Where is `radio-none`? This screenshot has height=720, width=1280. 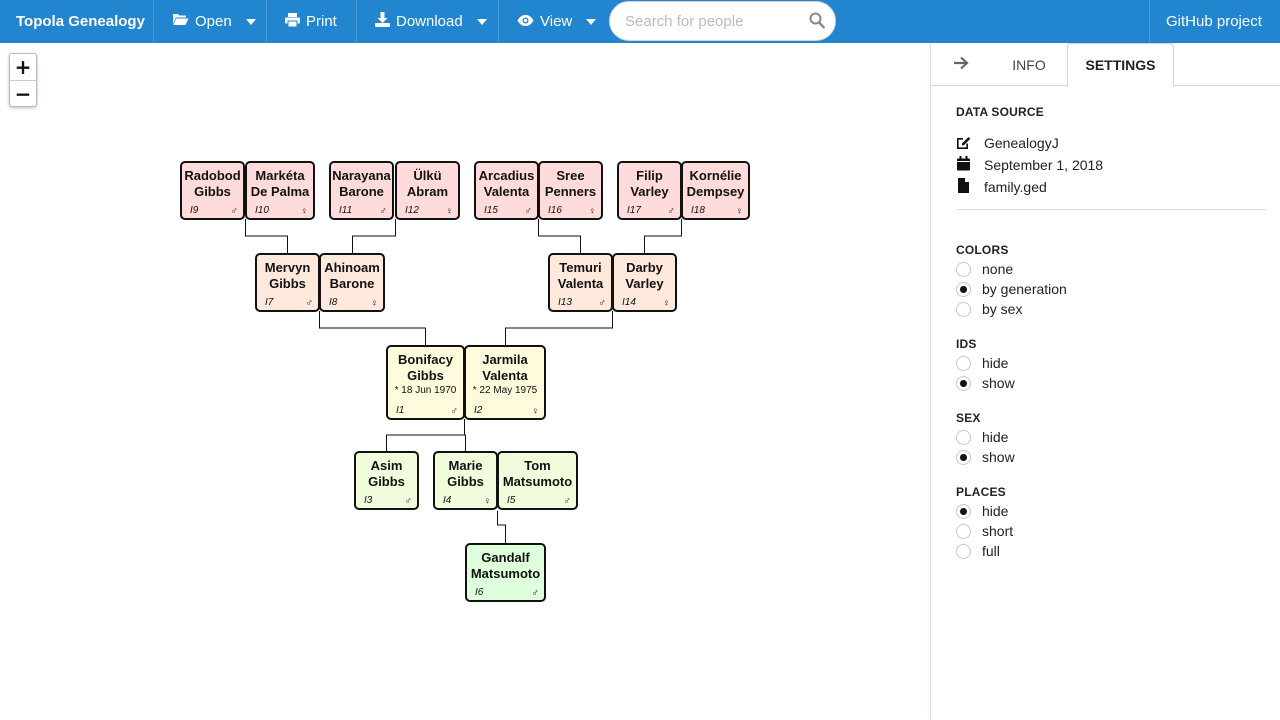
radio-none is located at coordinates (963, 269).